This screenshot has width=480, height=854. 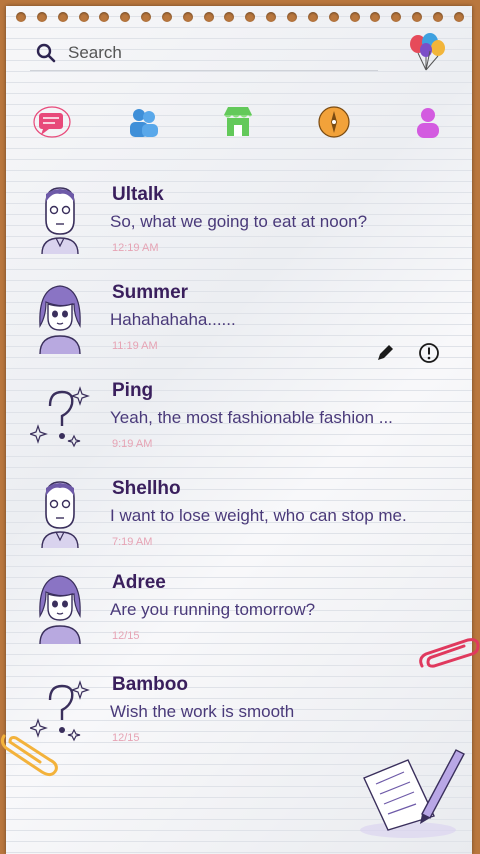 What do you see at coordinates (133, 390) in the screenshot?
I see `chat-name: Ping` at bounding box center [133, 390].